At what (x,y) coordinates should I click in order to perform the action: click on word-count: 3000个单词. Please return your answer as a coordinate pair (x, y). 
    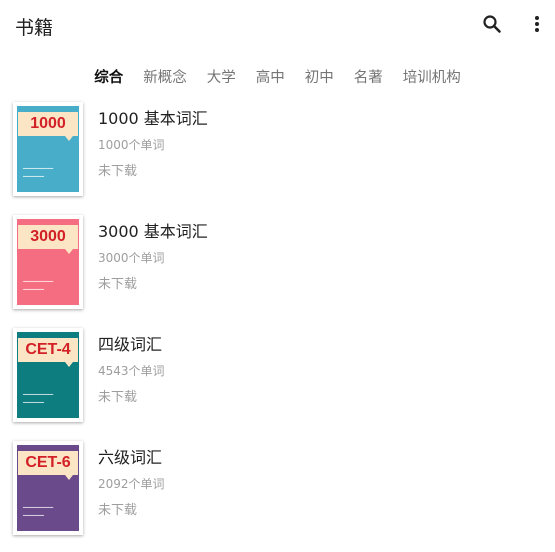
    Looking at the image, I should click on (131, 258).